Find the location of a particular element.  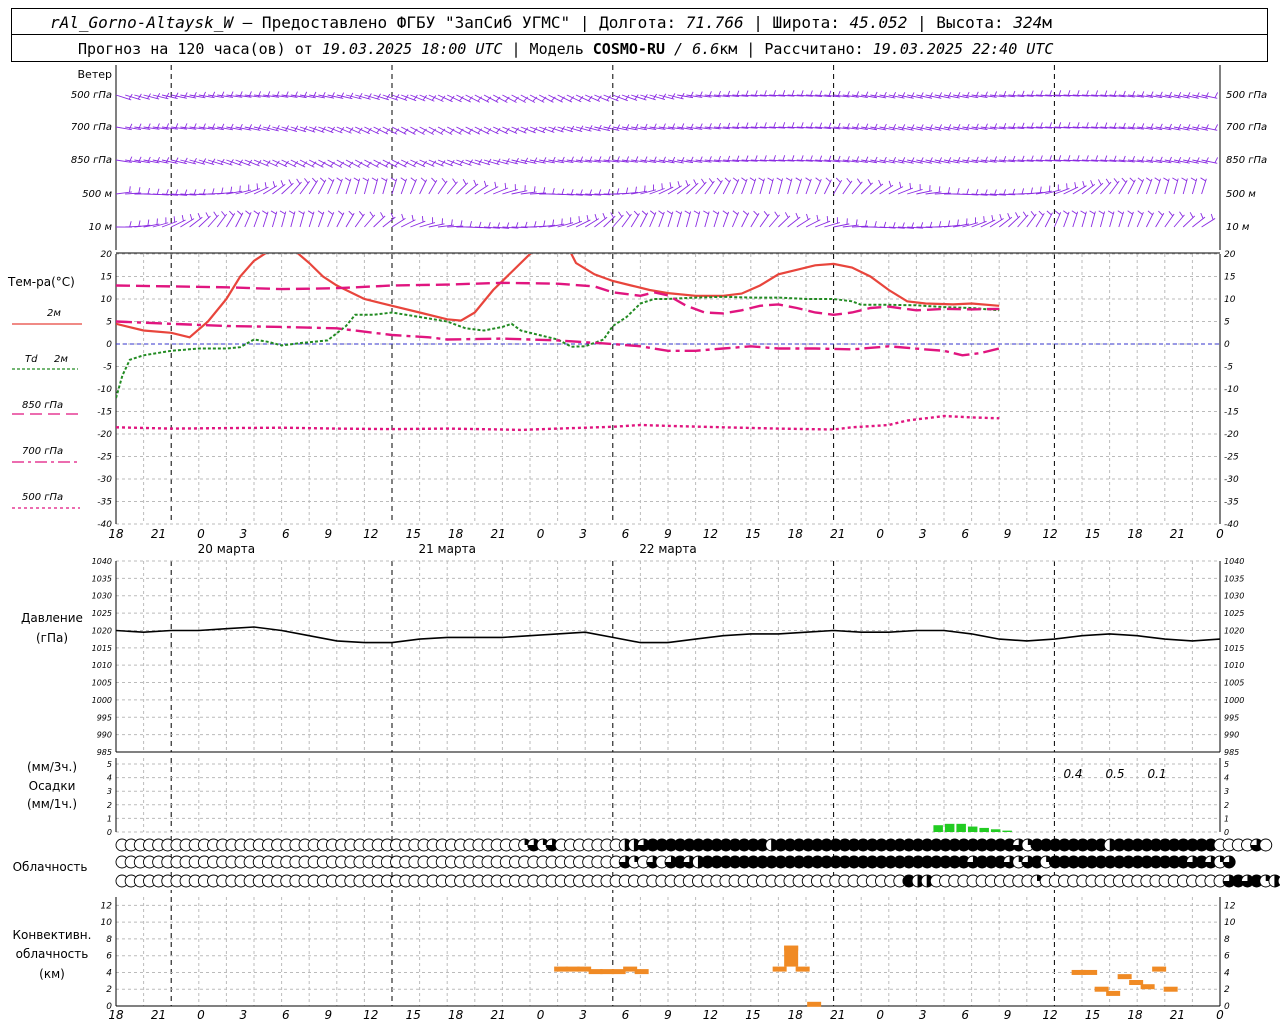

wind-level-label-right: 850 гПа is located at coordinates (1246, 160).